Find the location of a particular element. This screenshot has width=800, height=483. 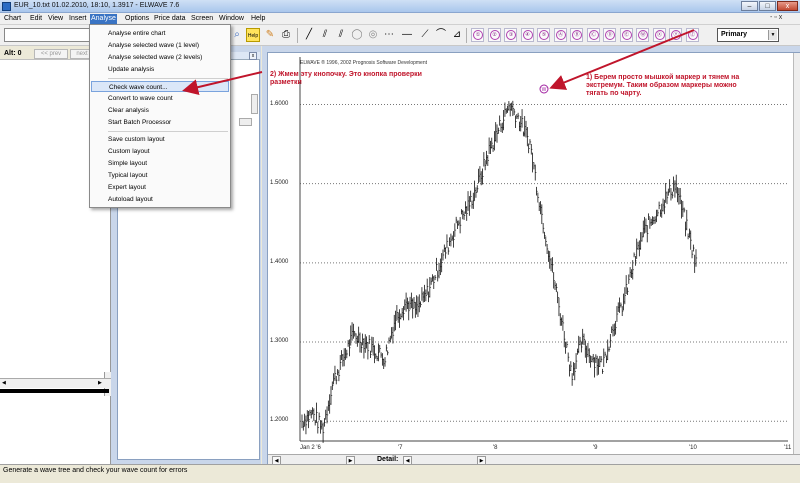

wave-label-icon: Ⓔ is located at coordinates (626, 35).